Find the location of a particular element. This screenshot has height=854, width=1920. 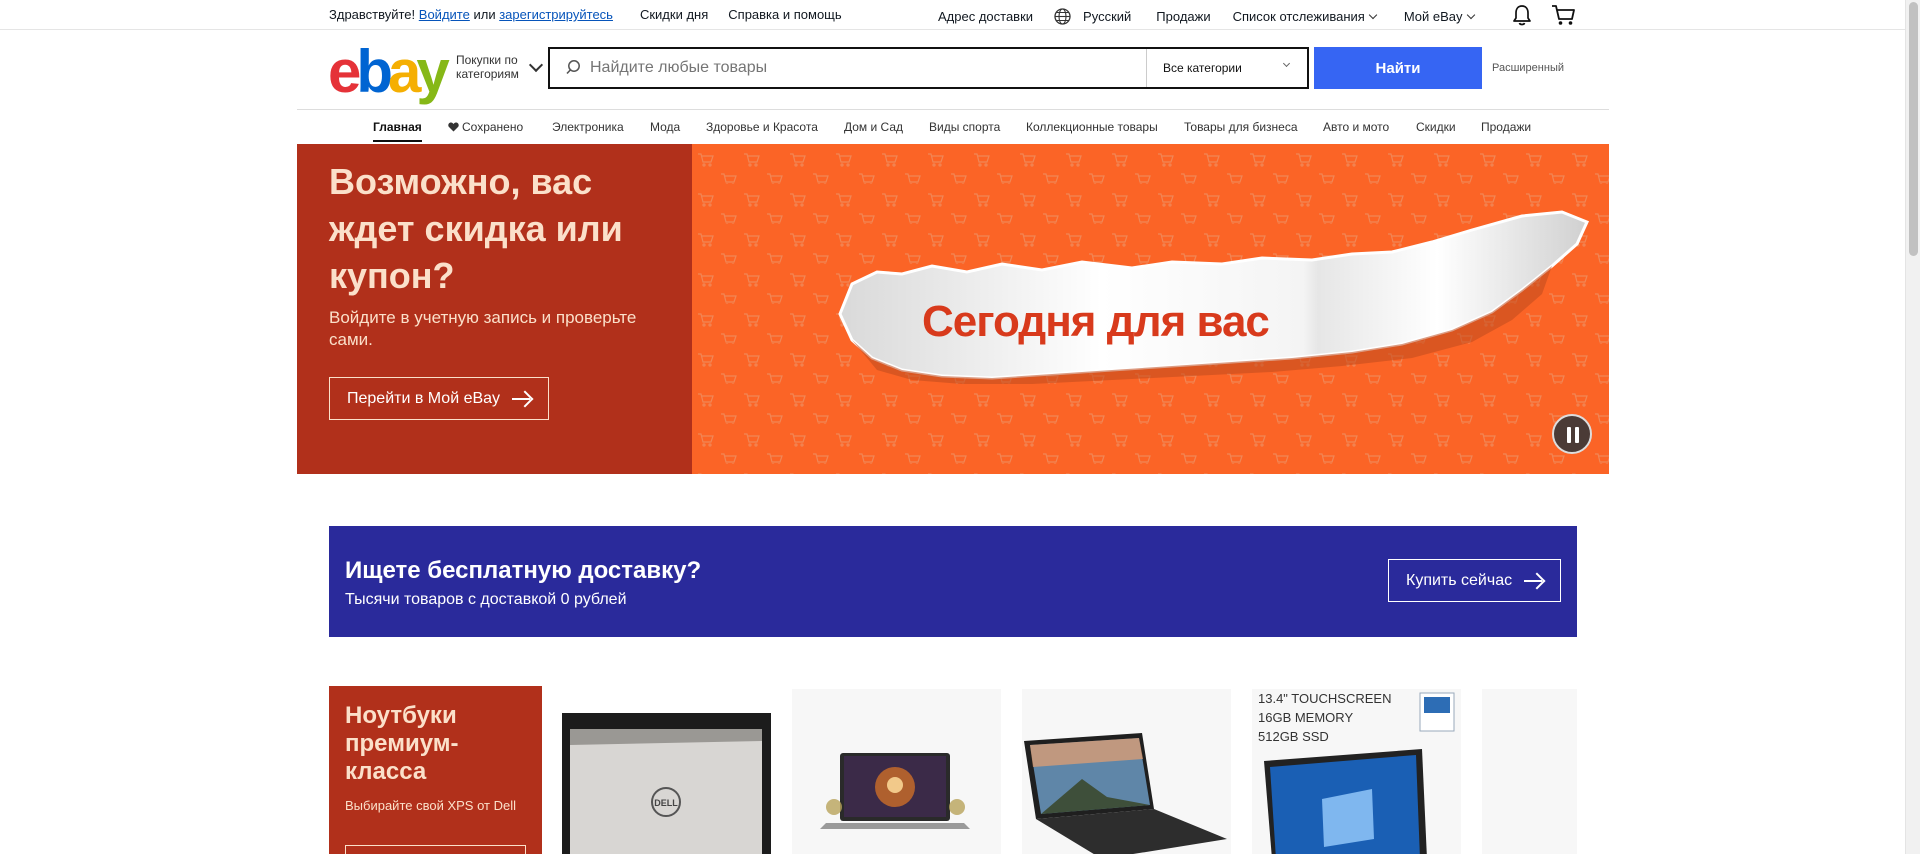

go-to-my-ebay-button: Перейти в Мой eBay is located at coordinates (439, 398).